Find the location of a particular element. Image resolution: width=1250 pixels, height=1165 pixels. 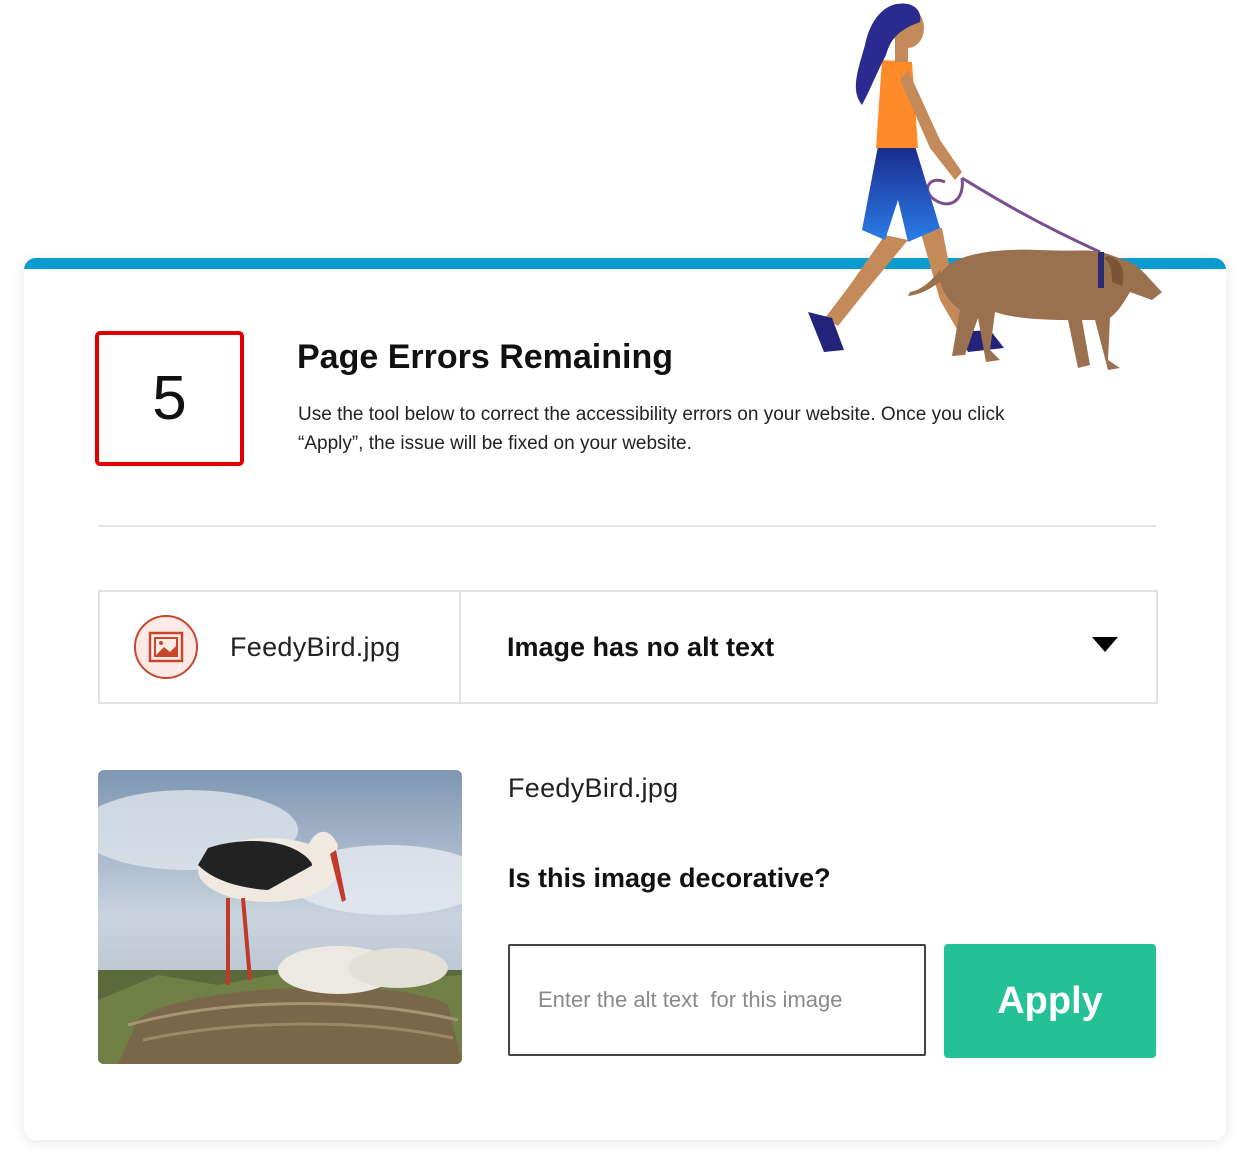

issue-file-name: FeedyBird.jpg is located at coordinates (315, 646).